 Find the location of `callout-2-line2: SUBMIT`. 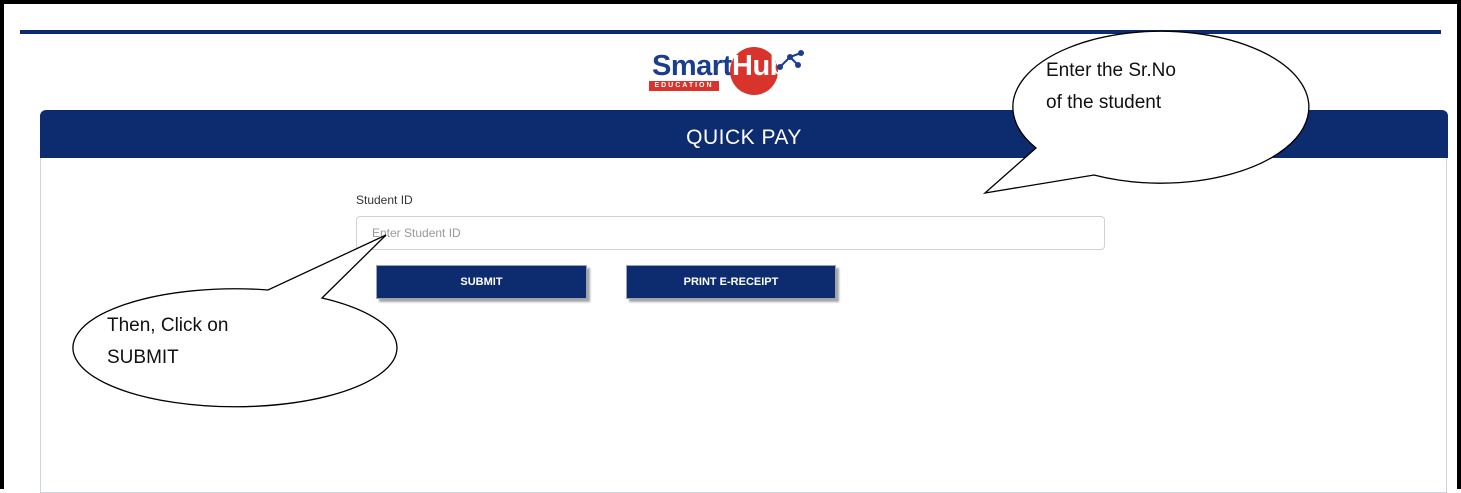

callout-2-line2: SUBMIT is located at coordinates (143, 357).